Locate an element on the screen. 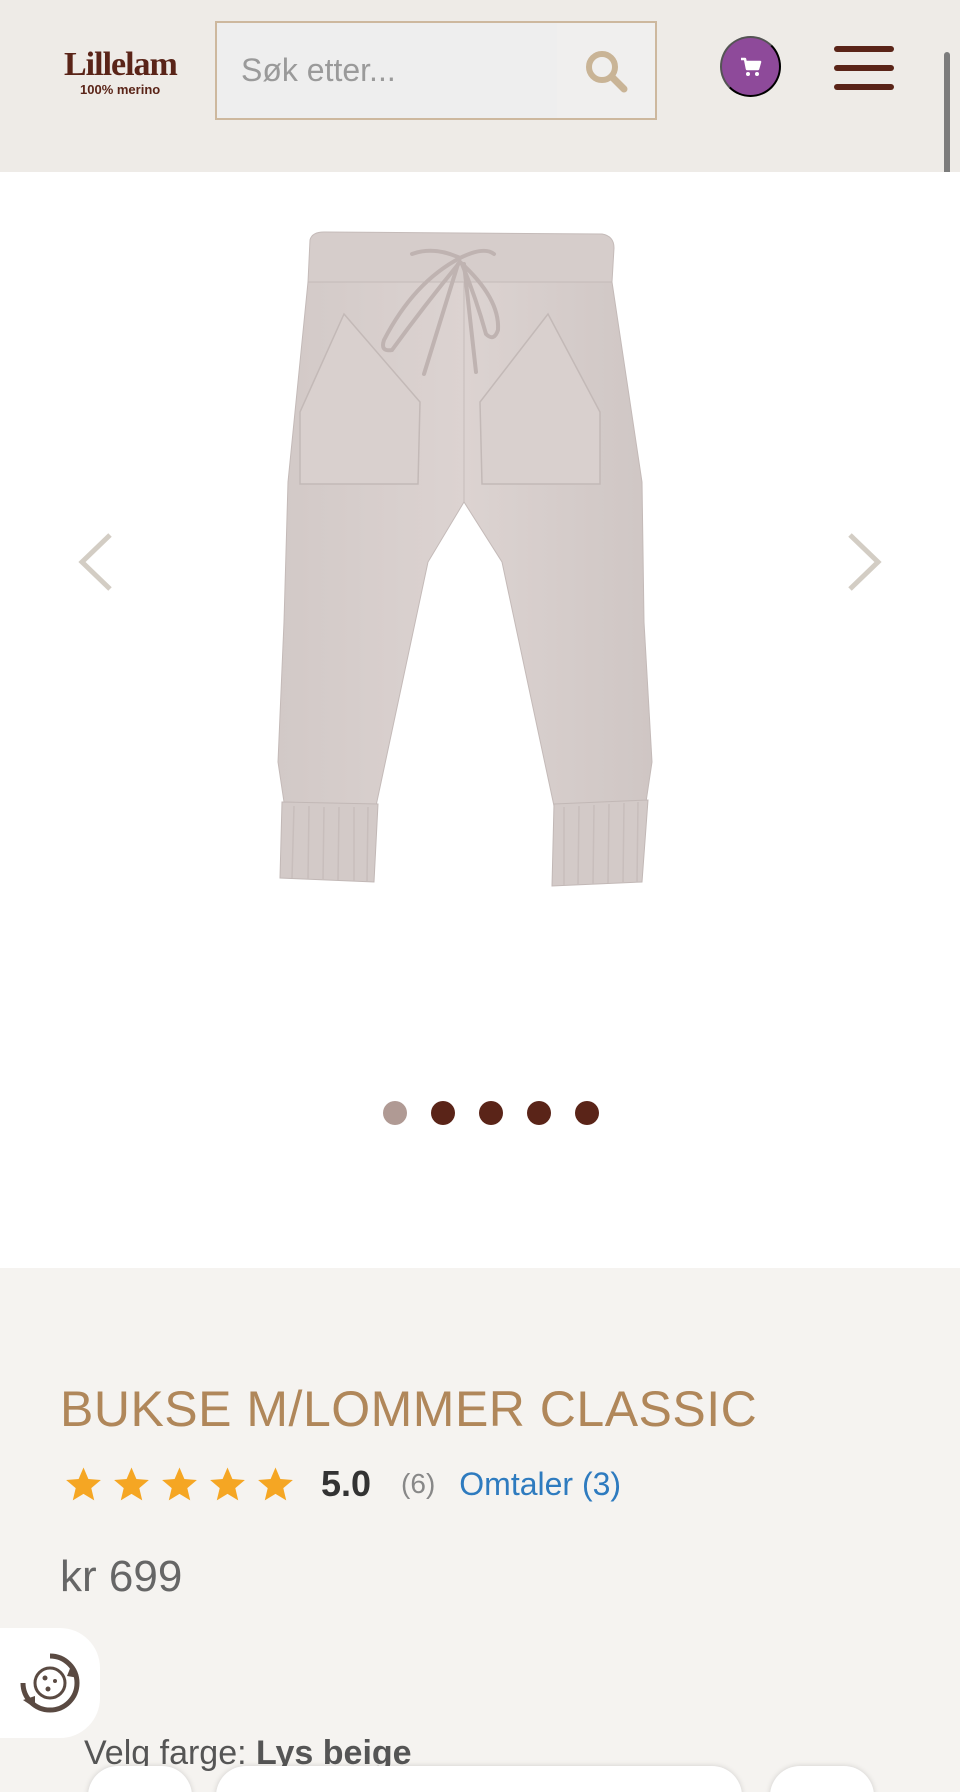 The width and height of the screenshot is (960, 1792). floating-widget-button is located at coordinates (50, 1683).